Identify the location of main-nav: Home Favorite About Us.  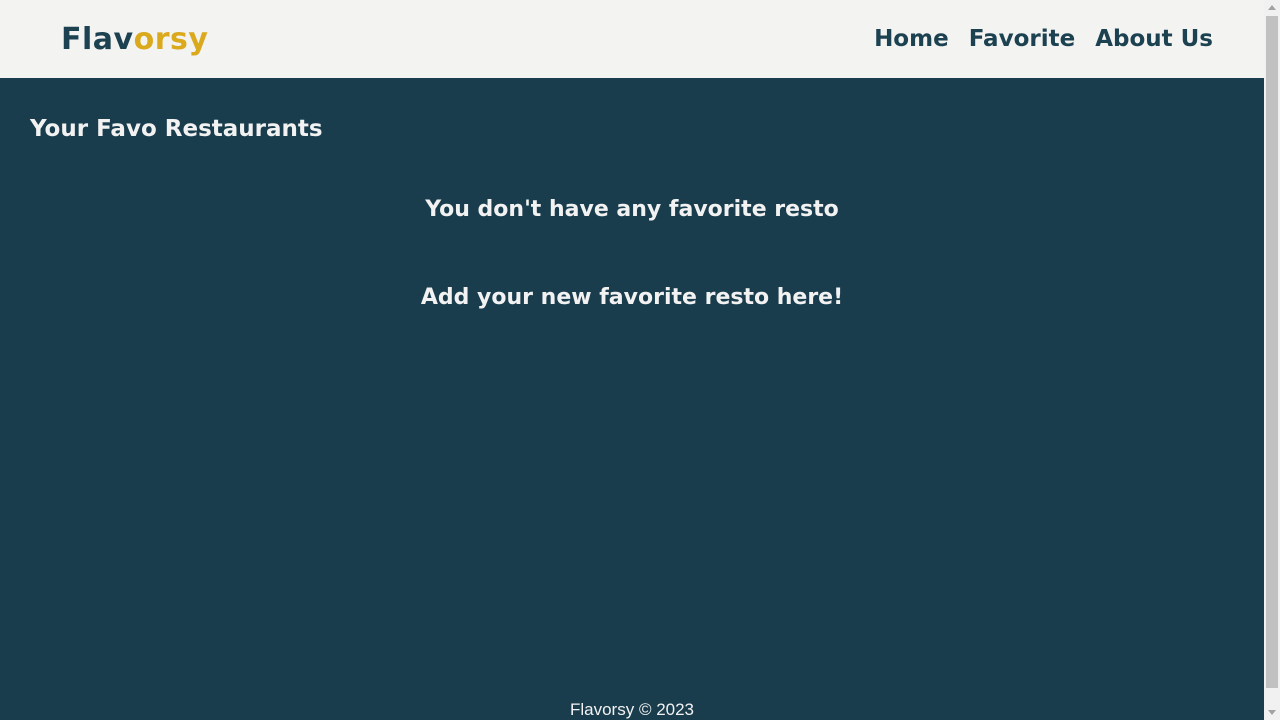
(1043, 39).